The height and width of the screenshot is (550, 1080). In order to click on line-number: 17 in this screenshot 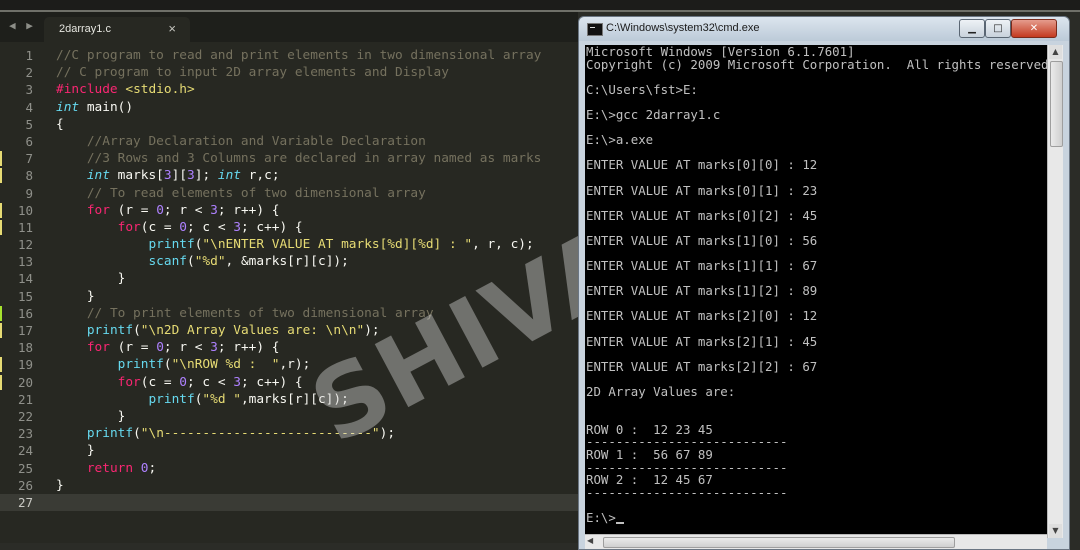, I will do `click(25, 330)`.